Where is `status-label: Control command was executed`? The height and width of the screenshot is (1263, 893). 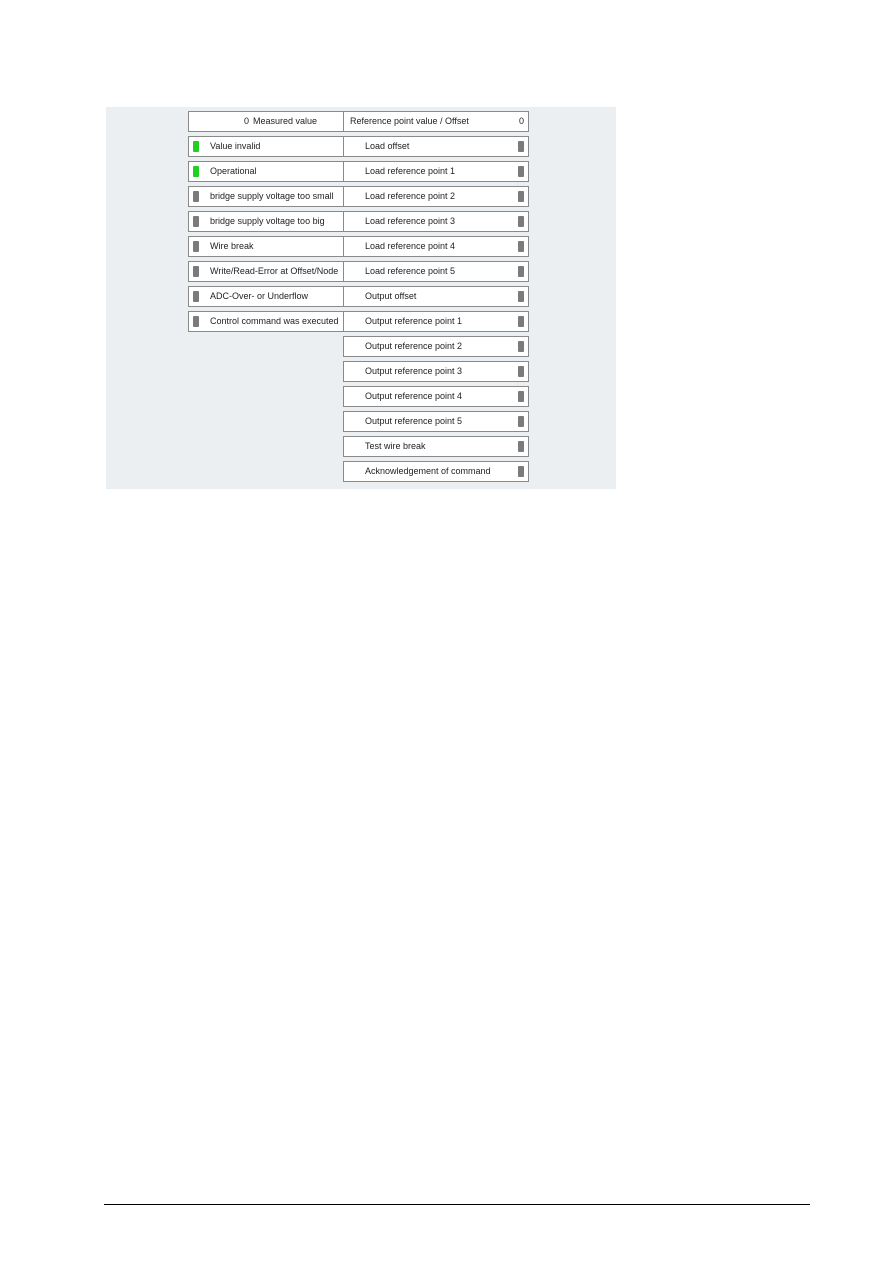 status-label: Control command was executed is located at coordinates (274, 321).